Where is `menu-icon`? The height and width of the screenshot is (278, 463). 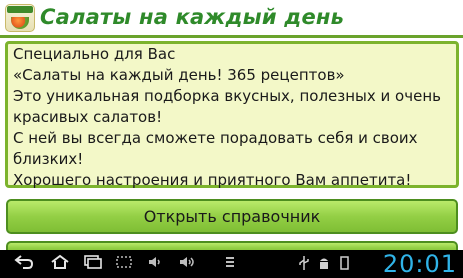
menu-icon is located at coordinates (230, 264).